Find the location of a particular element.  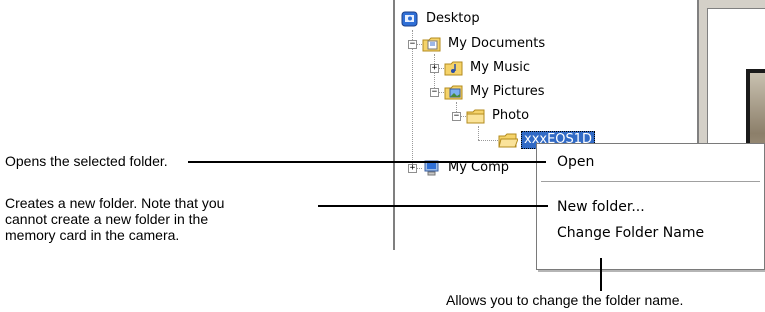

tree-item-label: My Documents is located at coordinates (497, 43).